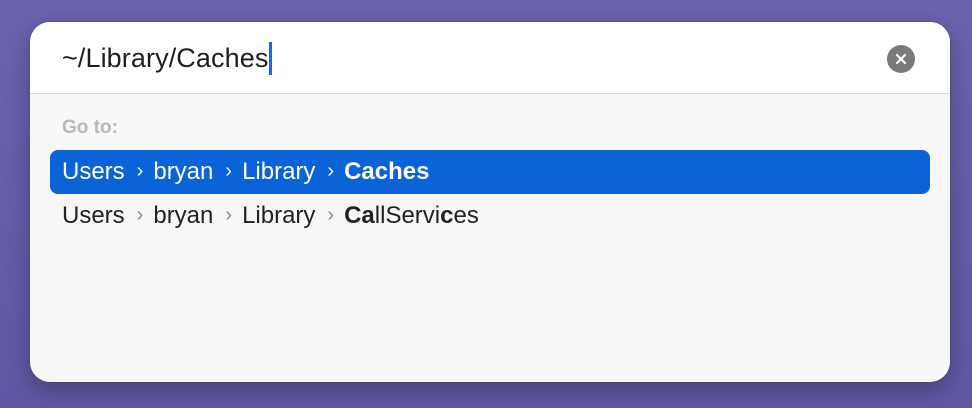 Image resolution: width=972 pixels, height=408 pixels. What do you see at coordinates (270, 58) in the screenshot?
I see `text-caret` at bounding box center [270, 58].